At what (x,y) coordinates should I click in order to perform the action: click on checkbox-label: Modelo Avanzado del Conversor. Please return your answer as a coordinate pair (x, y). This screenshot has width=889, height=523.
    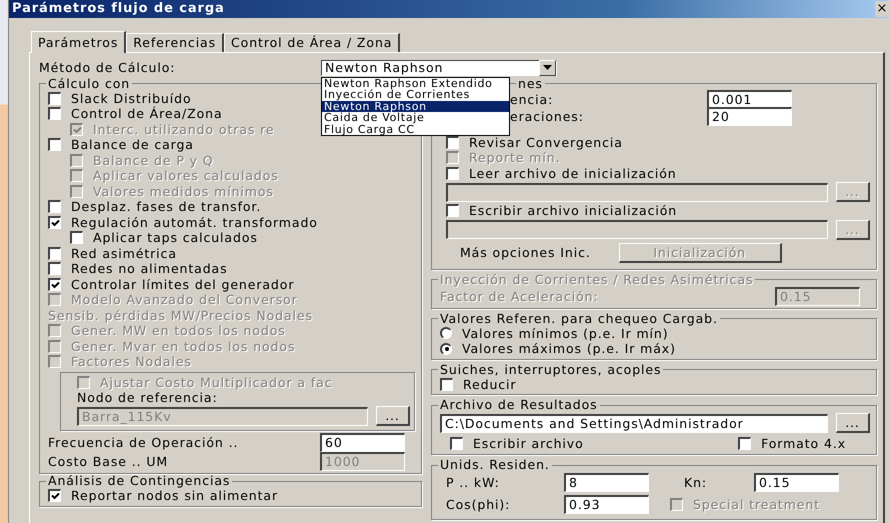
    Looking at the image, I should click on (184, 300).